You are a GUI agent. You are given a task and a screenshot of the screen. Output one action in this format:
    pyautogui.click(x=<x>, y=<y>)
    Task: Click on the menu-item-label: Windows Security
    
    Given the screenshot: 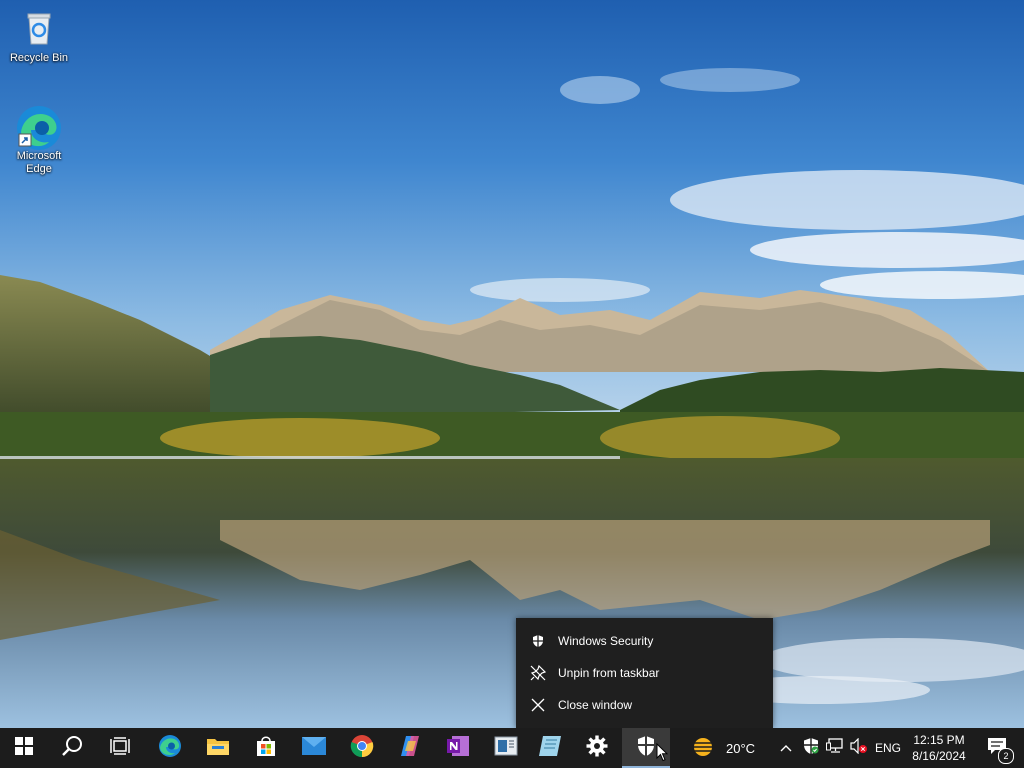 What is the action you would take?
    pyautogui.click(x=606, y=641)
    